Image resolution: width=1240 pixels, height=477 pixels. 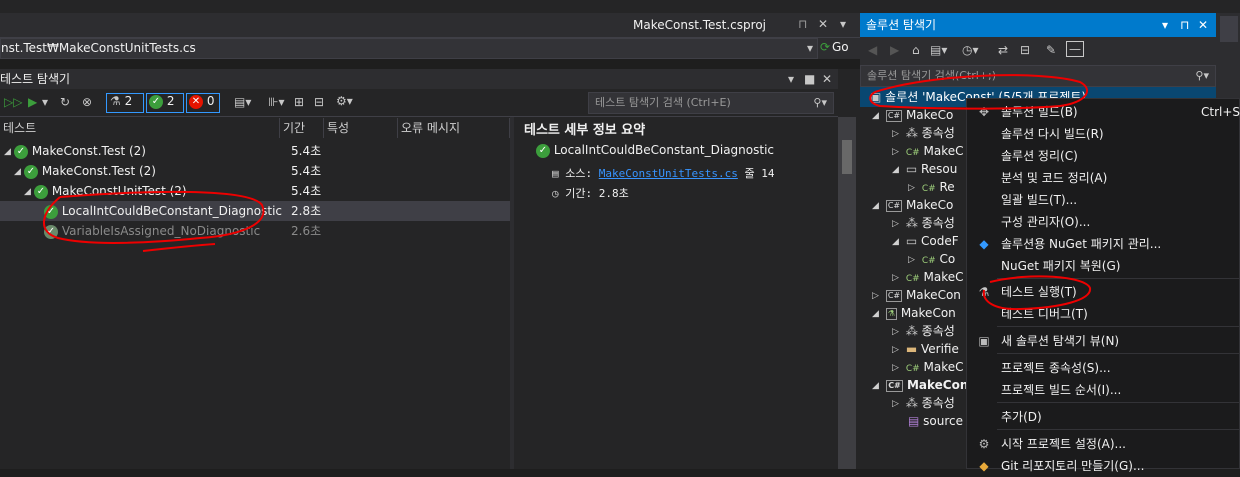 I want to click on test-duration: 2.8초, so click(x=306, y=211).